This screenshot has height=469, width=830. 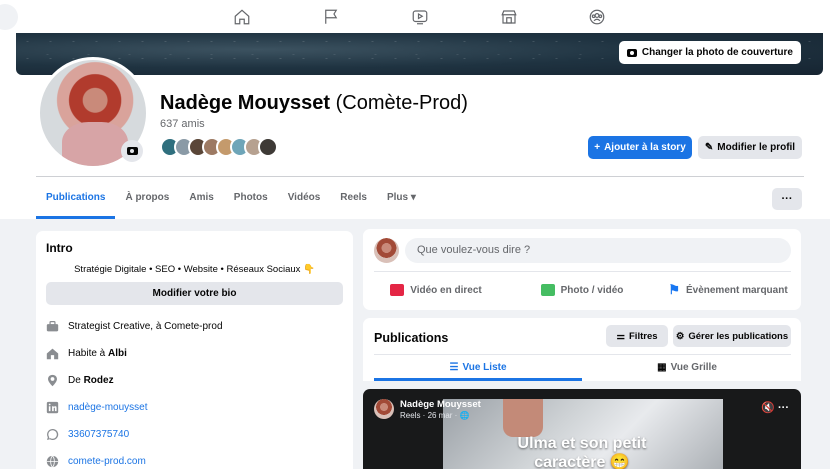 I want to click on sliders-icon: ⚌, so click(x=620, y=336).